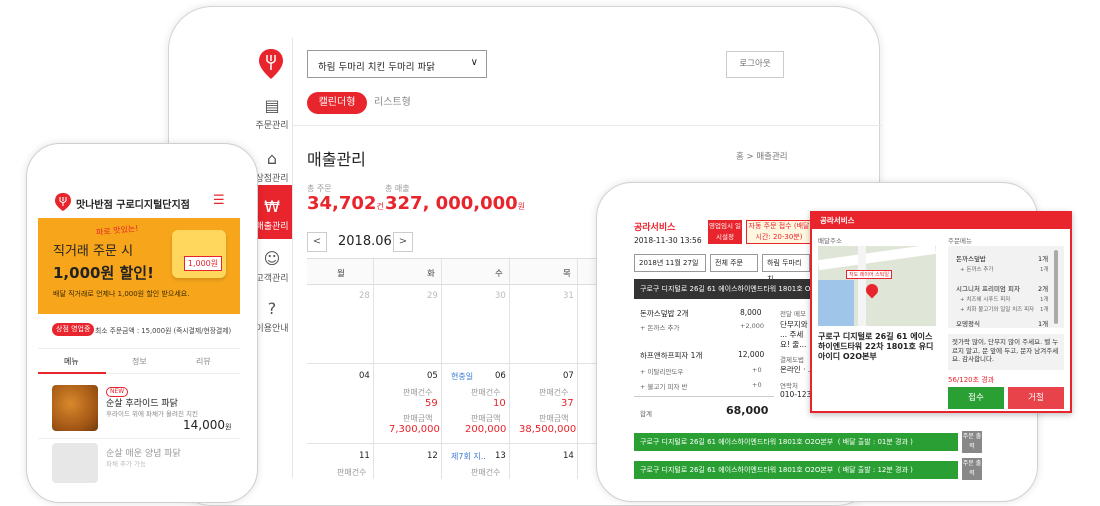  What do you see at coordinates (1043, 323) in the screenshot?
I see `popup-menu-qty: 1개` at bounding box center [1043, 323].